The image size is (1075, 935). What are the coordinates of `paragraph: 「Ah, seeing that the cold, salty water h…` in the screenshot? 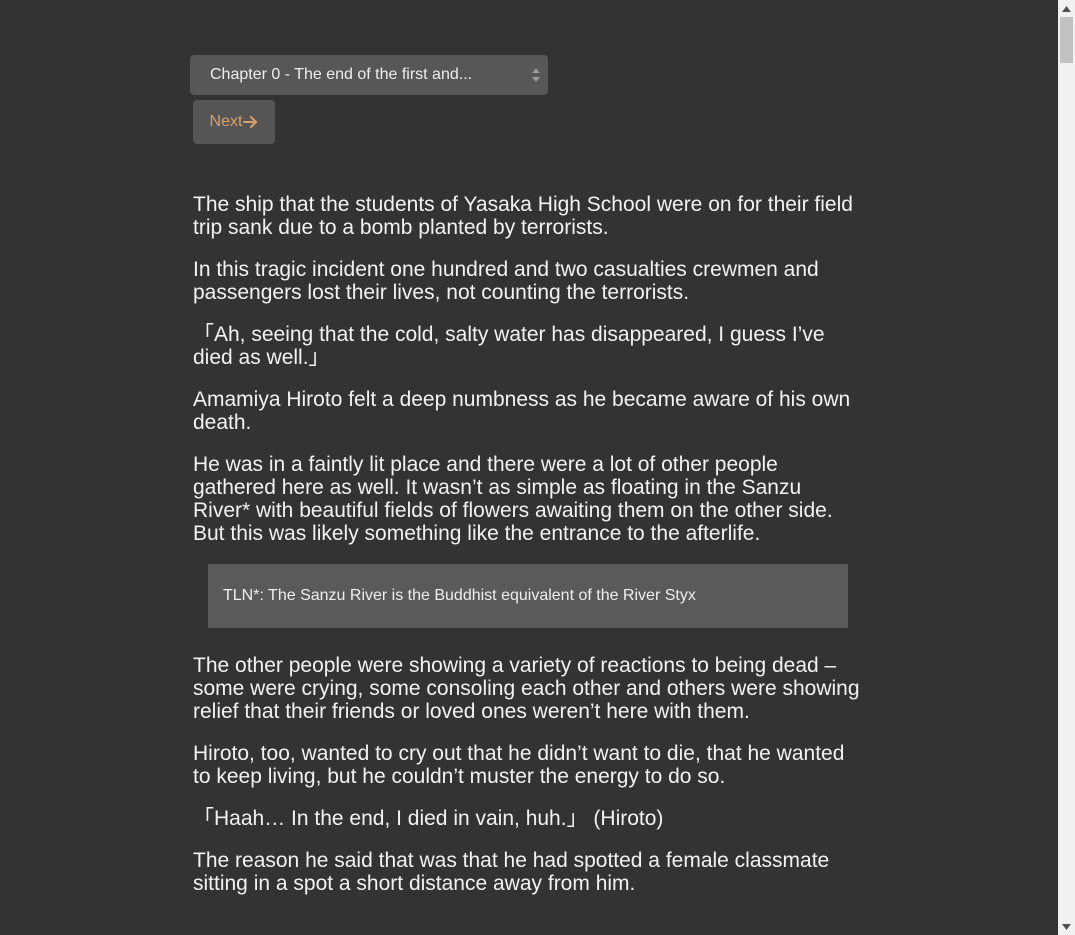 It's located at (509, 346).